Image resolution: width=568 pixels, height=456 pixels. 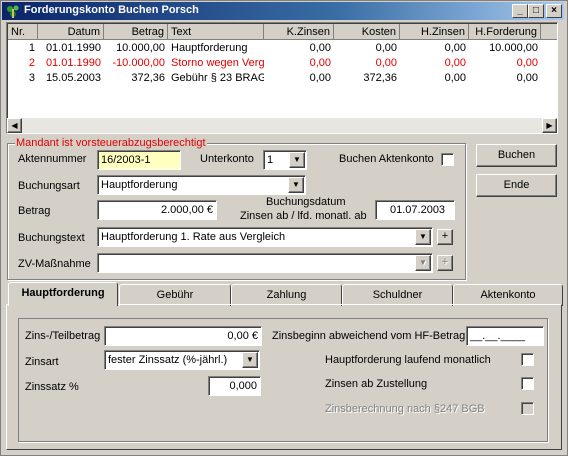 I want to click on zv-massnahme-select: ▼, so click(x=265, y=263).